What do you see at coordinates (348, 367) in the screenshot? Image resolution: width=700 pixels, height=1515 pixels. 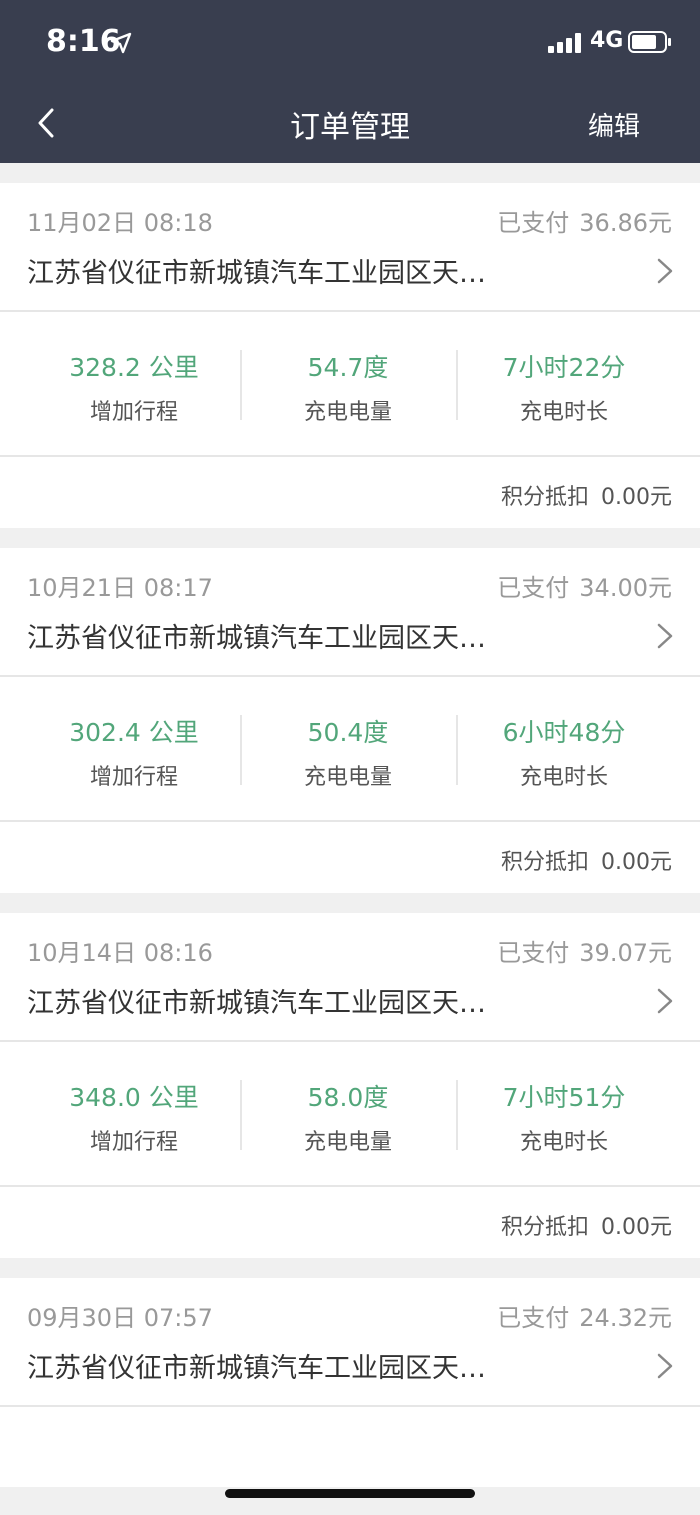 I see `stat-value: 54.7度` at bounding box center [348, 367].